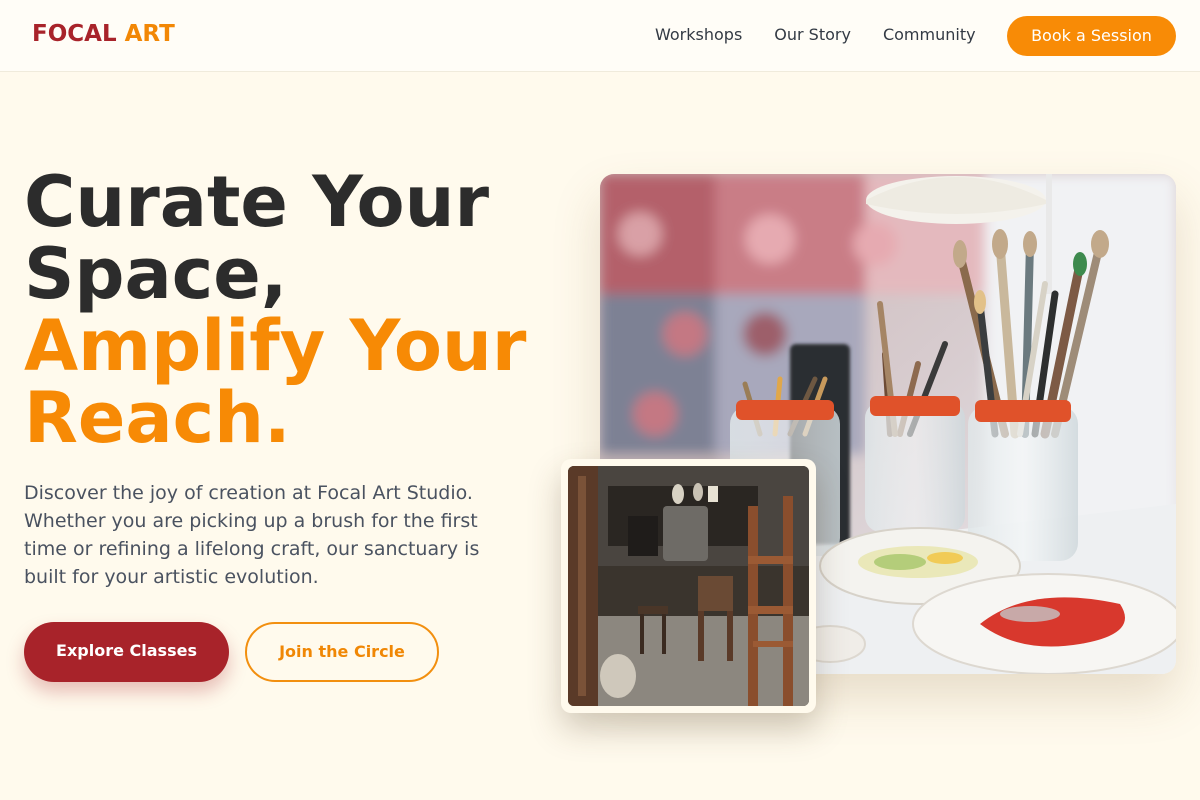  What do you see at coordinates (149, 34) in the screenshot?
I see `brand-name-part2: ART` at bounding box center [149, 34].